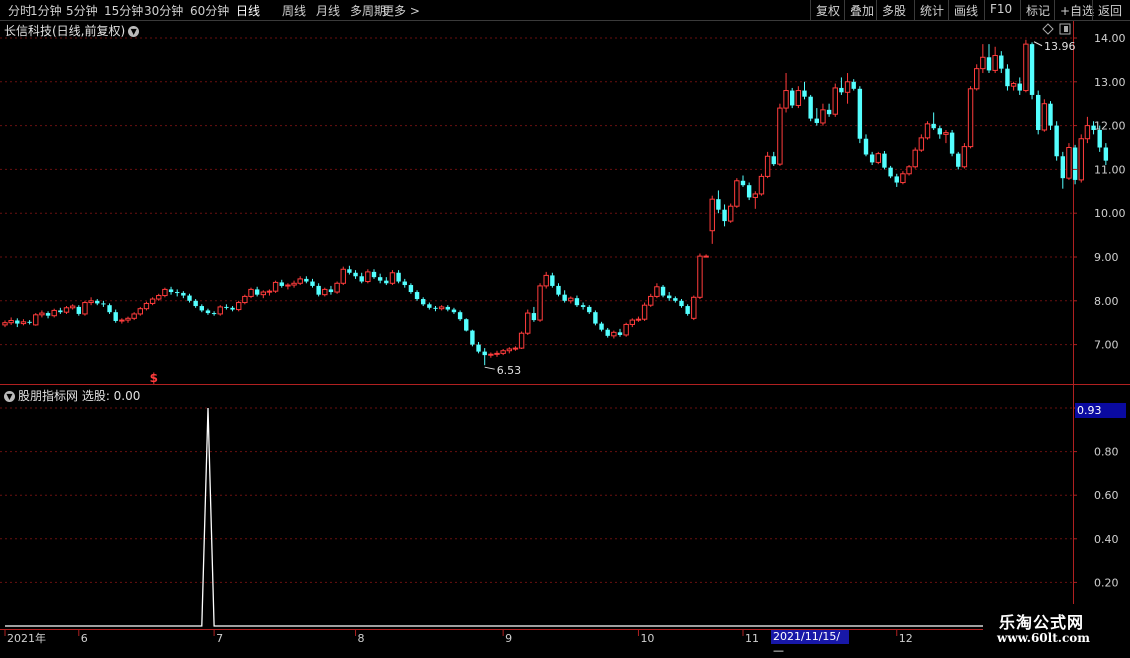  What do you see at coordinates (1037, 10) in the screenshot?
I see `toolbar-right-item-6: 标记` at bounding box center [1037, 10].